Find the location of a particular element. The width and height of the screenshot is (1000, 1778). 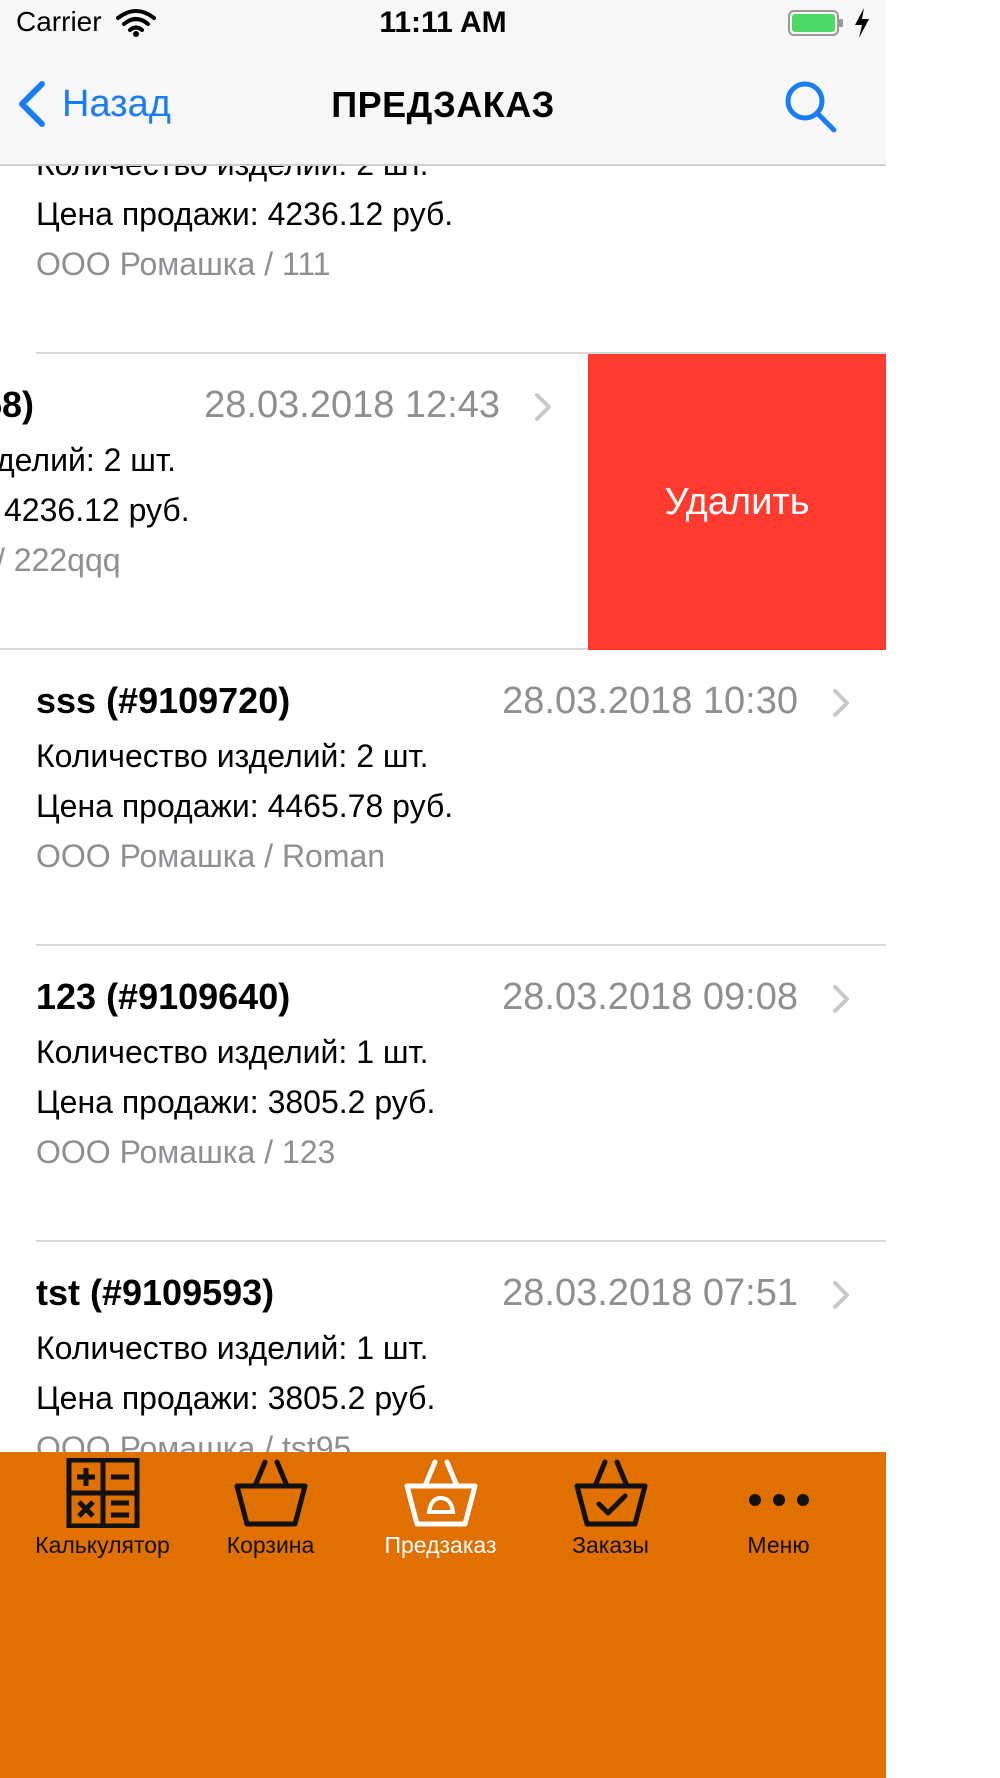

tab-label: Предзаказ is located at coordinates (440, 1545).